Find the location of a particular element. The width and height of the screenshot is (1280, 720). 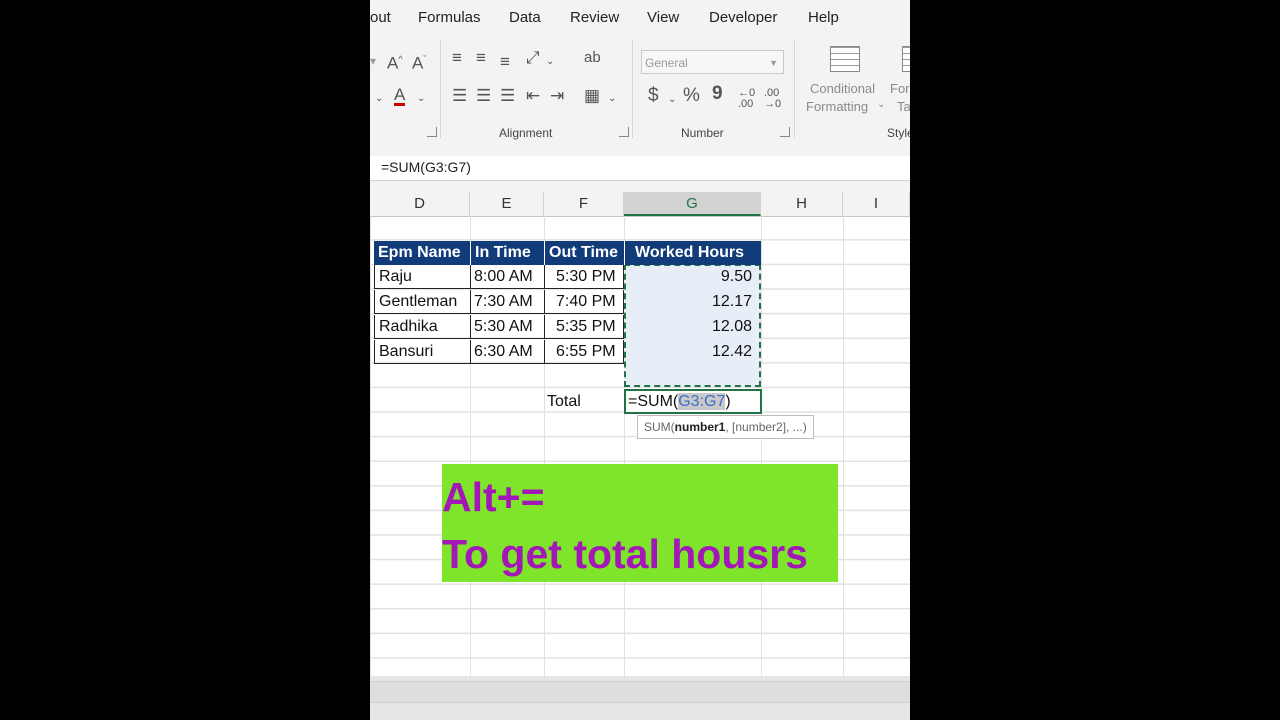

number-group-label: Number is located at coordinates (702, 133).